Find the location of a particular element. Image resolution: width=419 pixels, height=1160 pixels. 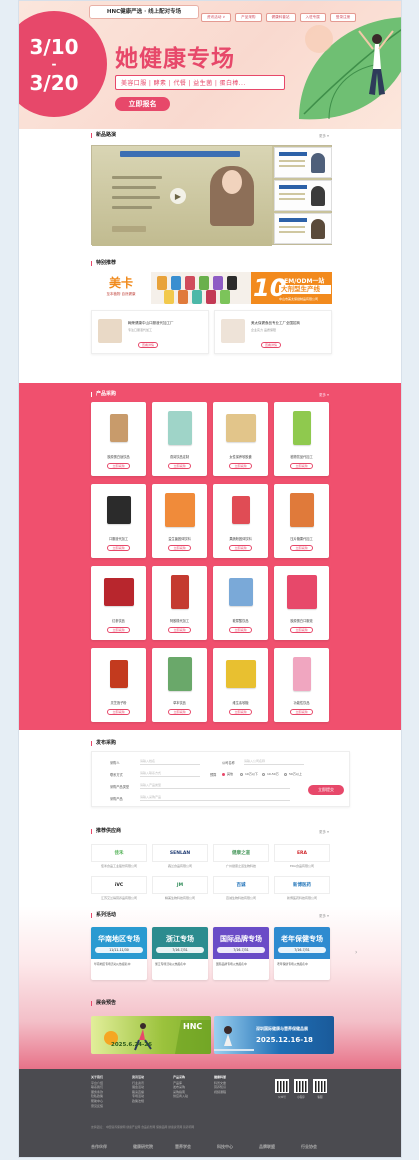

product-card: 维生素软糖 立即采购 is located at coordinates (240, 685).